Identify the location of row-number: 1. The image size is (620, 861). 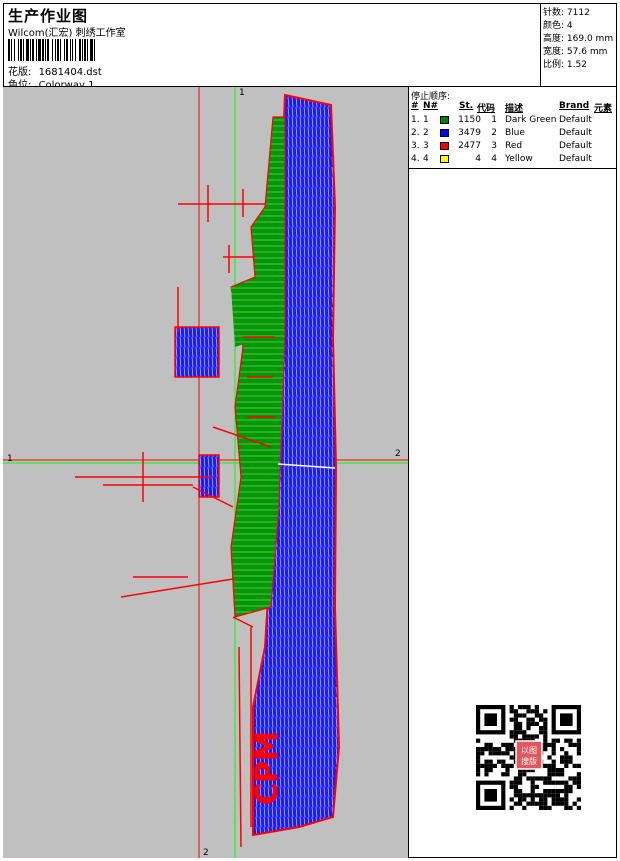
(426, 120).